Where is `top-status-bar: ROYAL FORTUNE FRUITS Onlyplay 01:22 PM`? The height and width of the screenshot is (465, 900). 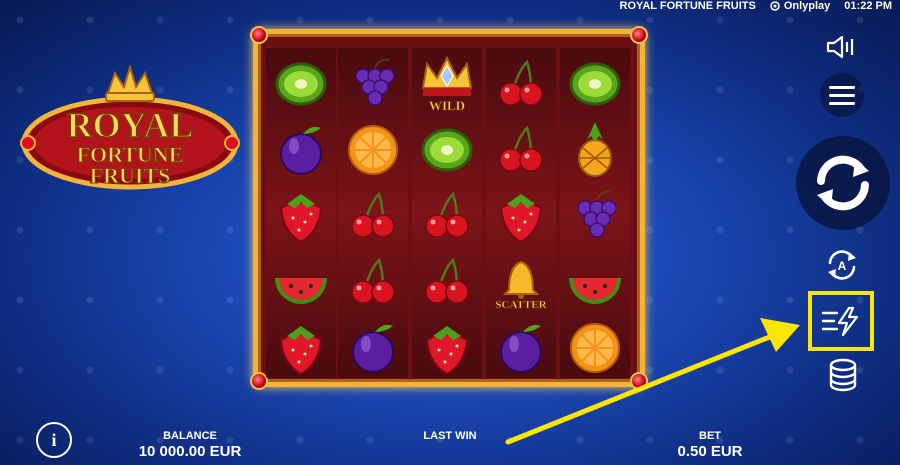
top-status-bar: ROYAL FORTUNE FRUITS Onlyplay 01:22 PM is located at coordinates (756, 6).